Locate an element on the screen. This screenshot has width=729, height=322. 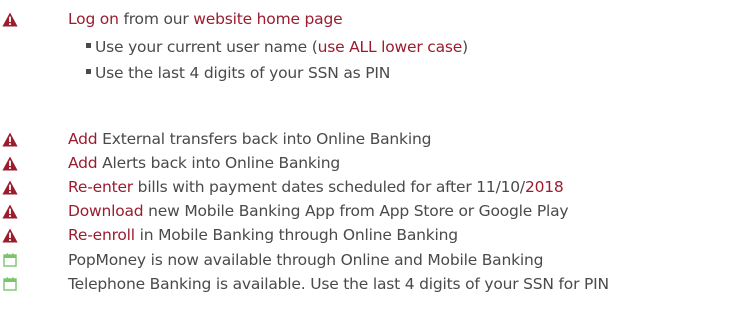
task-year: 2018 is located at coordinates (544, 187).